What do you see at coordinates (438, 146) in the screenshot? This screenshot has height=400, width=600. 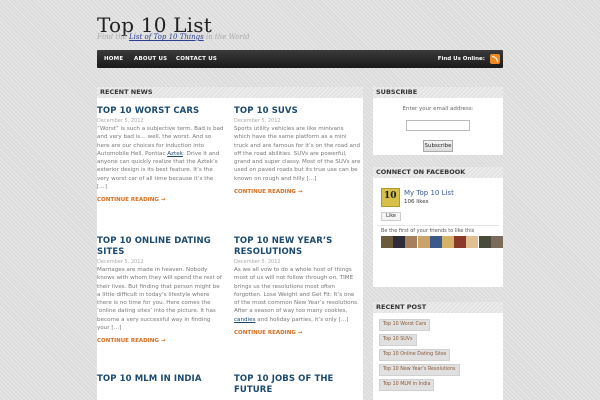 I see `subscribe-button: Subscribe` at bounding box center [438, 146].